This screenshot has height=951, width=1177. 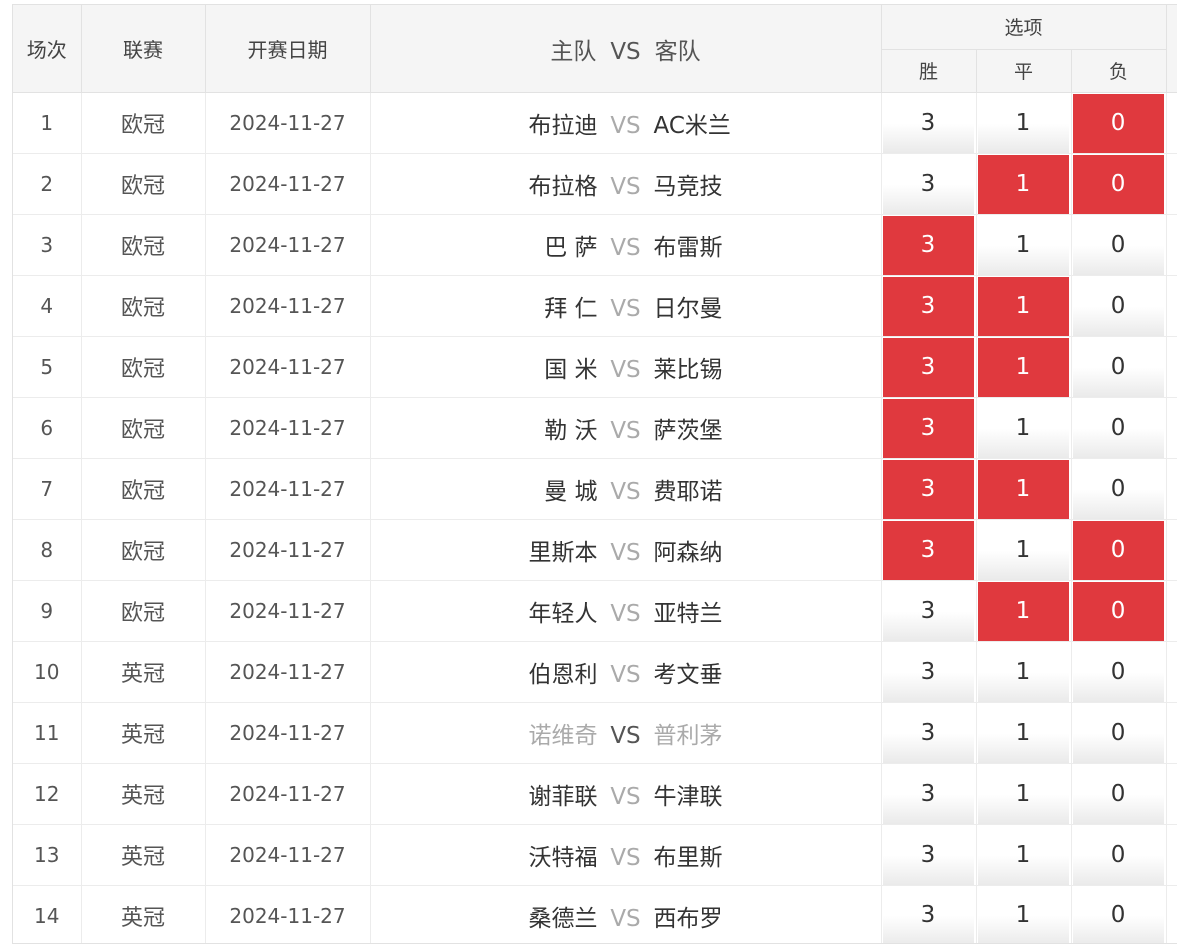 I want to click on match-teams: 沃特福 VS 布里斯, so click(x=626, y=855).